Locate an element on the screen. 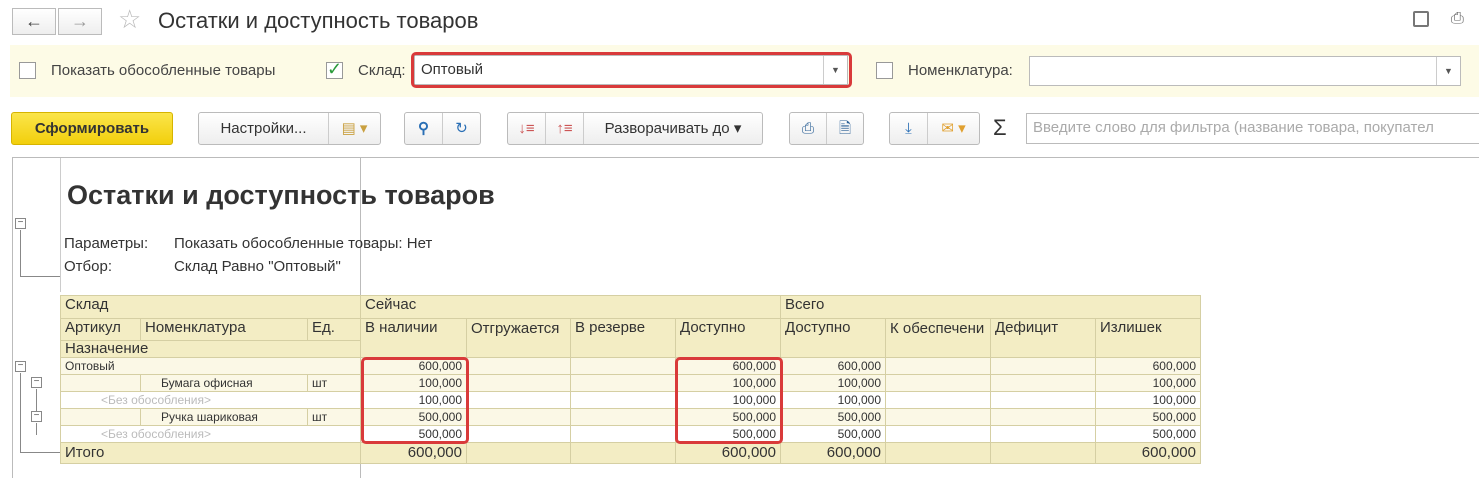 The height and width of the screenshot is (478, 1479). forward-button: → is located at coordinates (80, 21).